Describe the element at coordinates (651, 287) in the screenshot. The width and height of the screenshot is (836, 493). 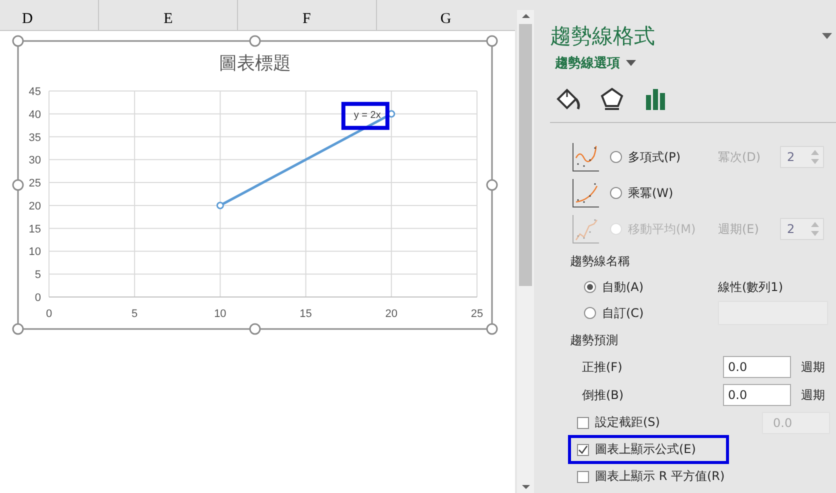
I see `name-option: 自動(A)` at that location.